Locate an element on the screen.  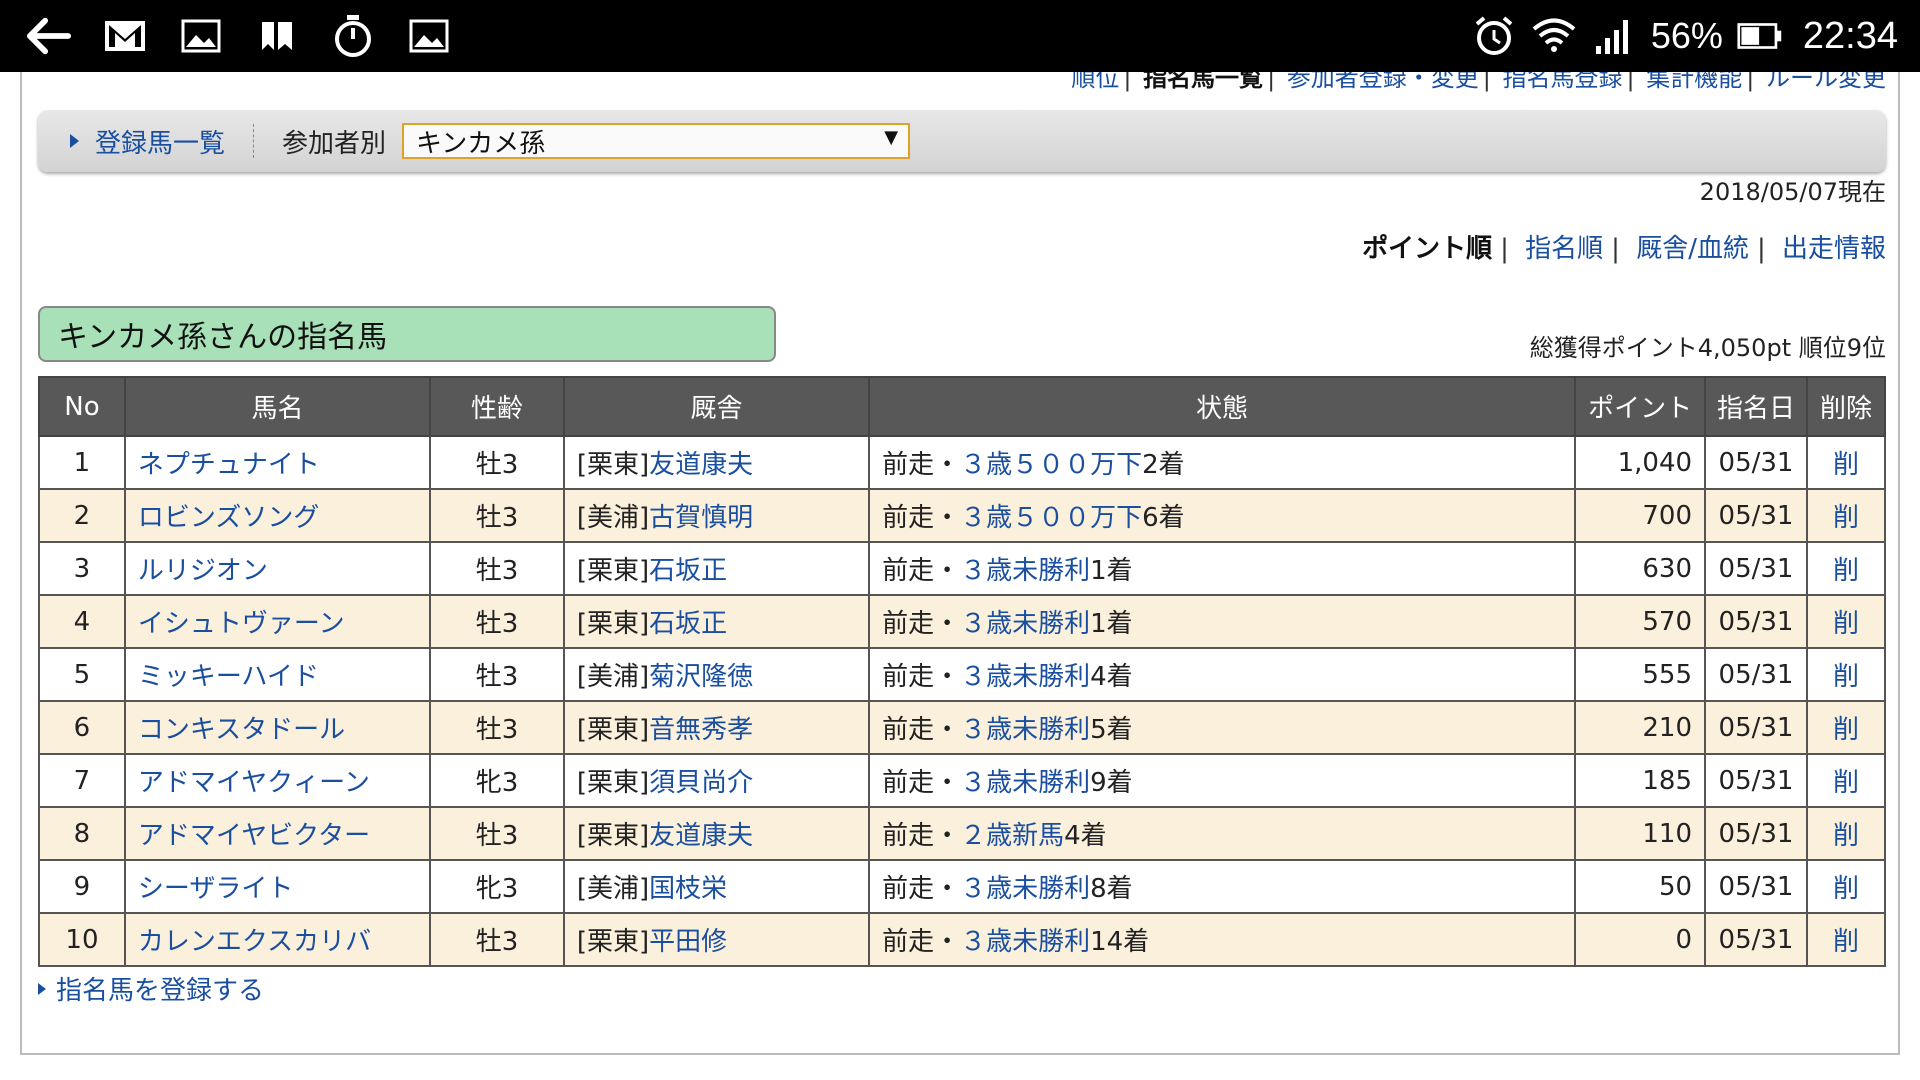
horse-name-link: ルリジオン is located at coordinates (277, 568).